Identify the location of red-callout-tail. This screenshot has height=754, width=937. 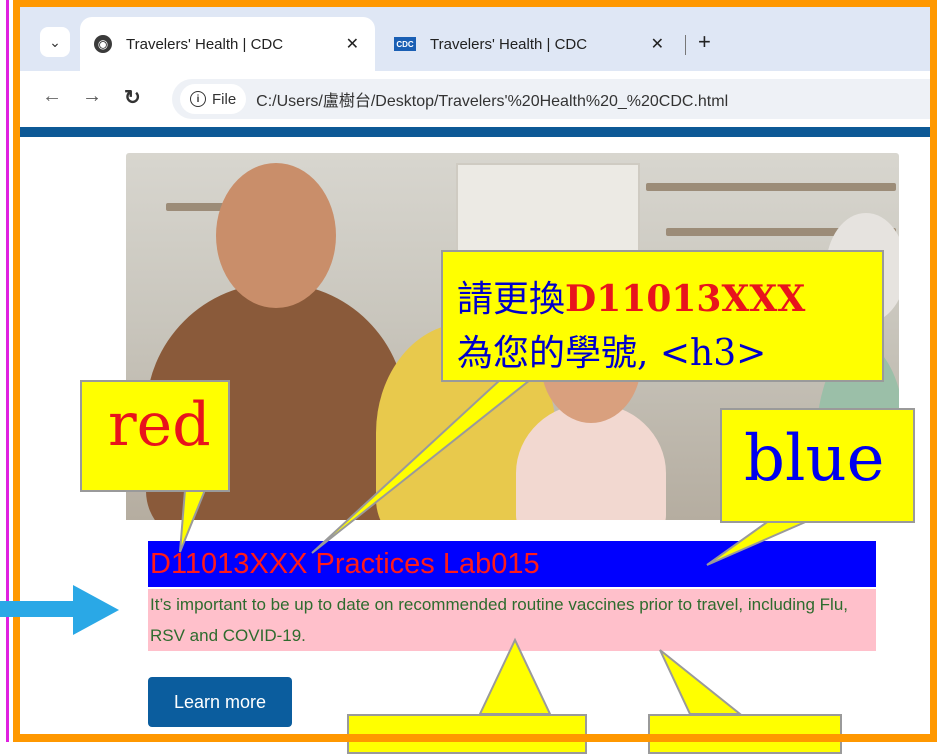
(193, 521).